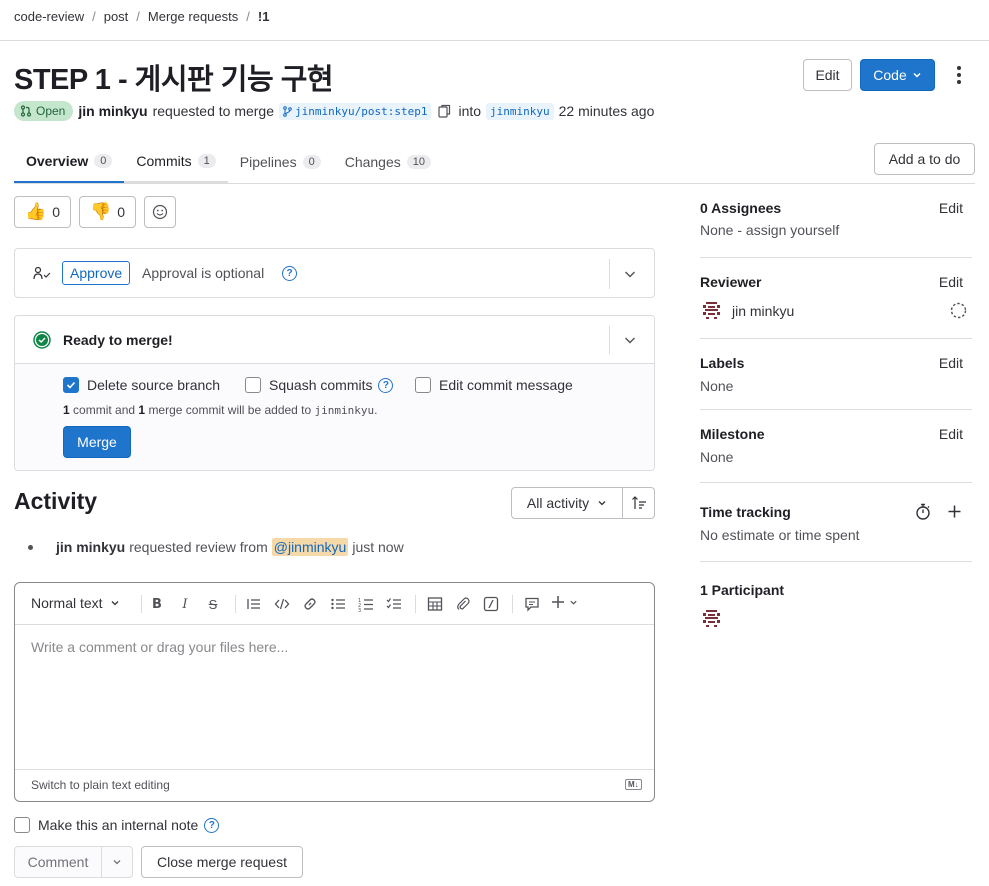 The width and height of the screenshot is (989, 886). Describe the element at coordinates (747, 310) in the screenshot. I see `reviewer-item: jin minkyu` at that location.